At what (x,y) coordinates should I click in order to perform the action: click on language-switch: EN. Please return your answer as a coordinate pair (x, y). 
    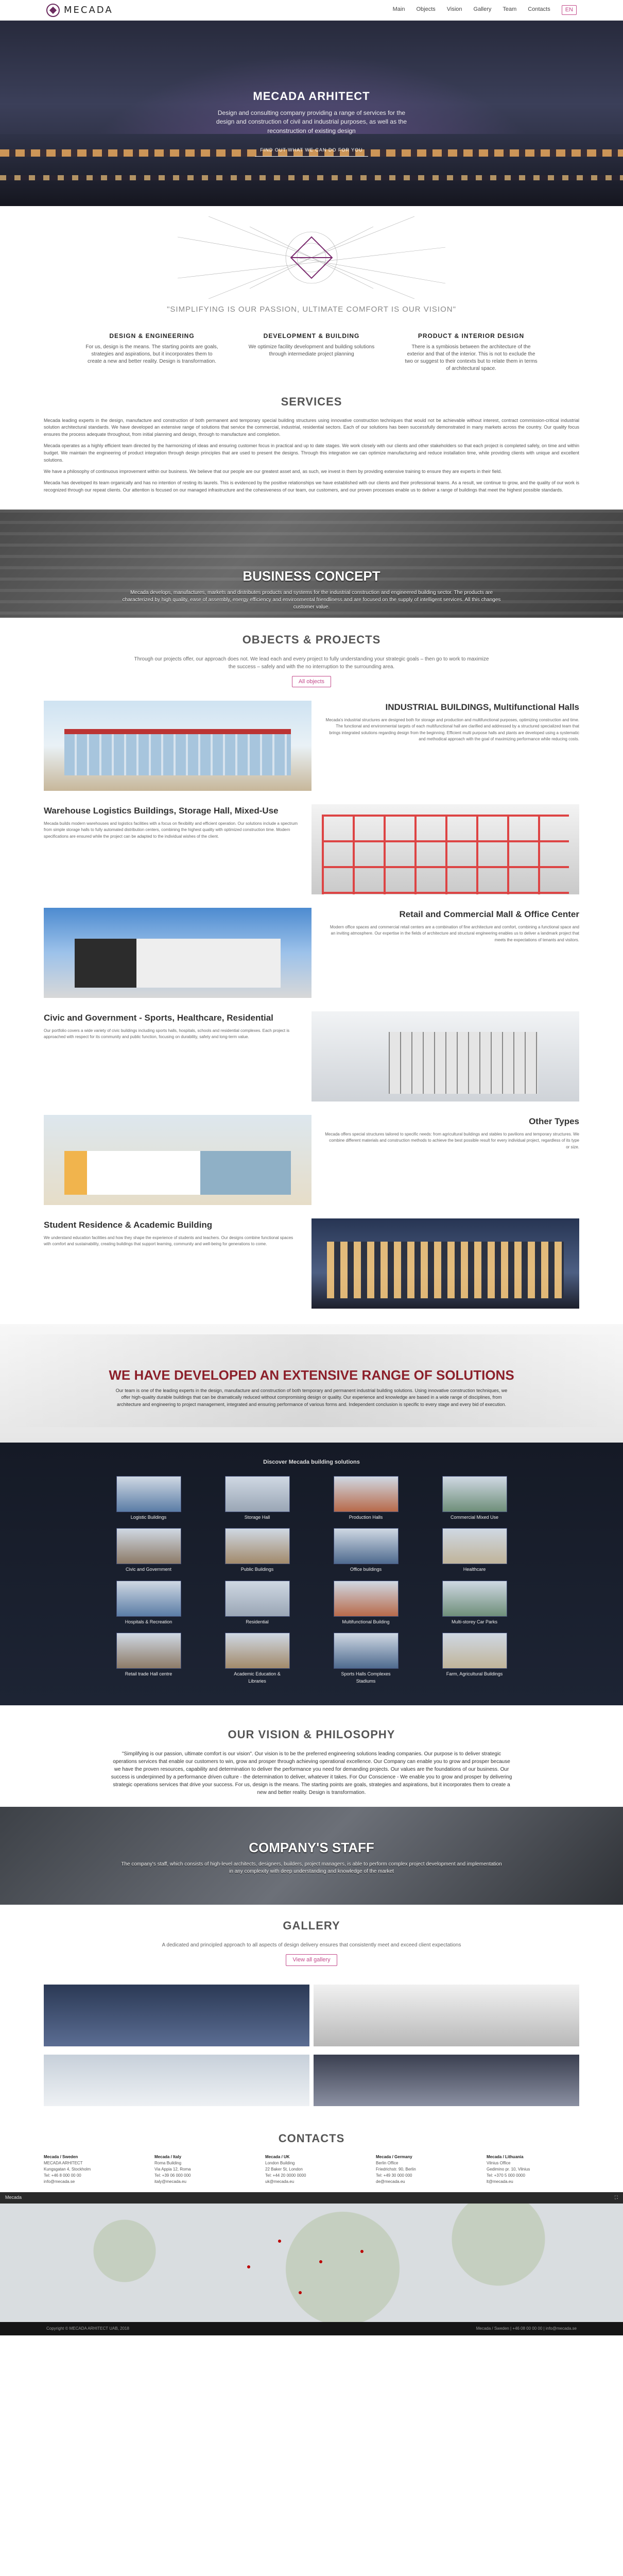
    Looking at the image, I should click on (569, 10).